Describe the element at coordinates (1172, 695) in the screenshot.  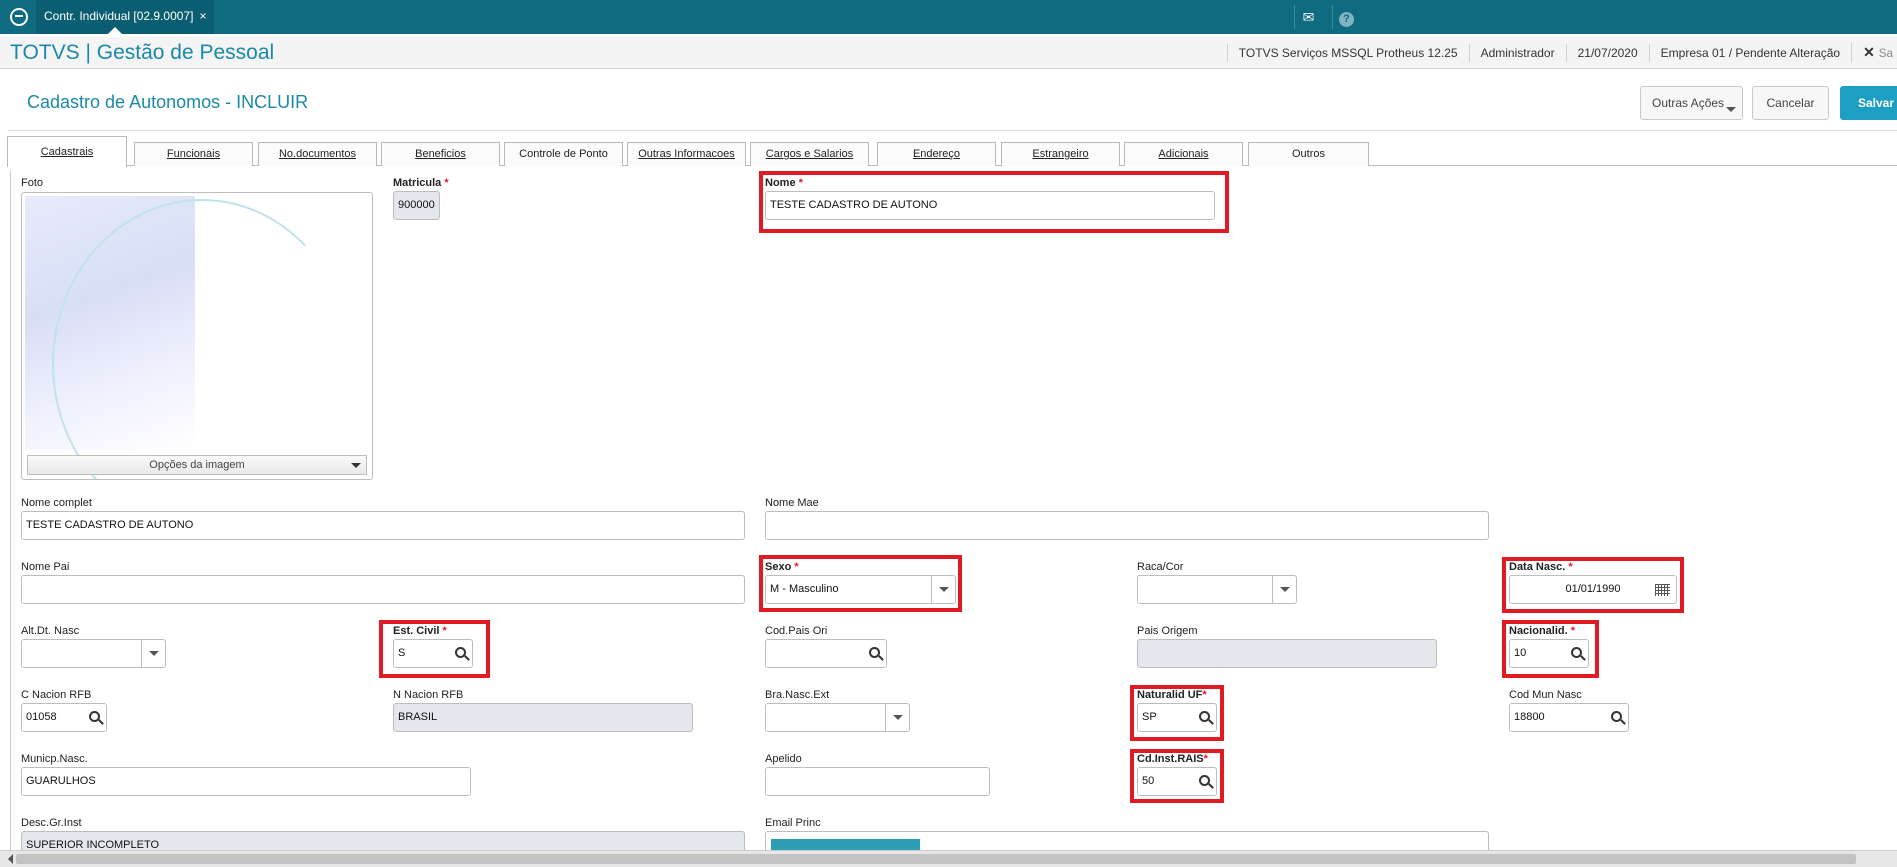
I see `naturalid-uf-label: Naturalid UF*` at that location.